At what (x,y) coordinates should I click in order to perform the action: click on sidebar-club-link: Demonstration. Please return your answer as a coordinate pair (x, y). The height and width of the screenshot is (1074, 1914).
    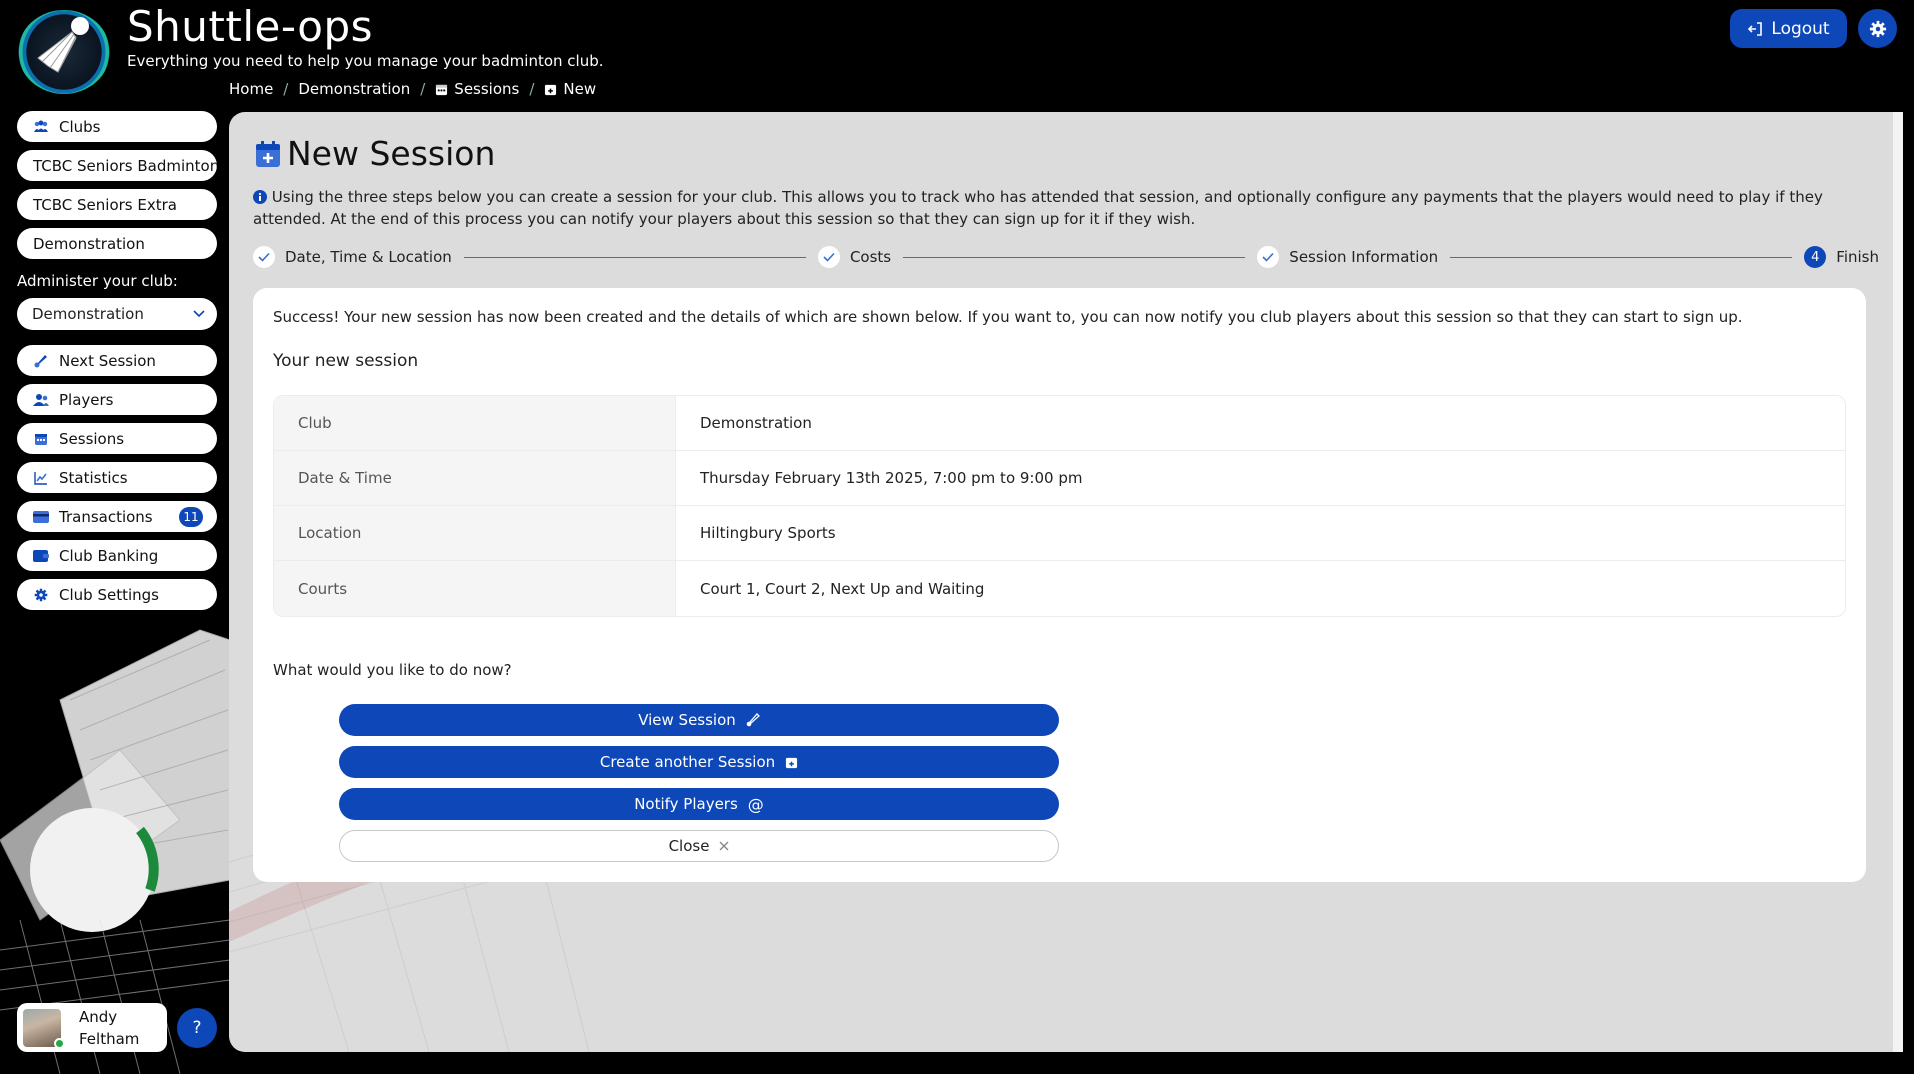
    Looking at the image, I should click on (117, 243).